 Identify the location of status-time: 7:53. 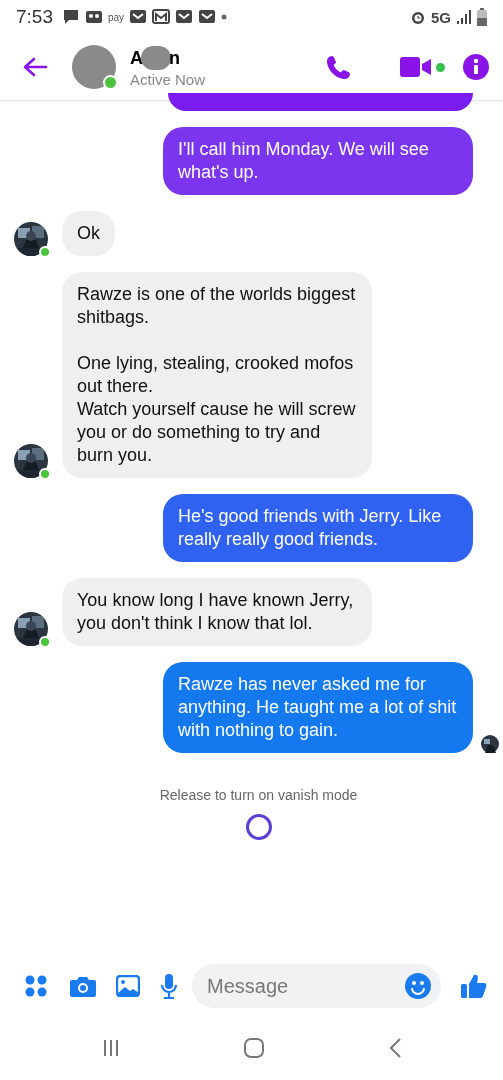
(34, 17).